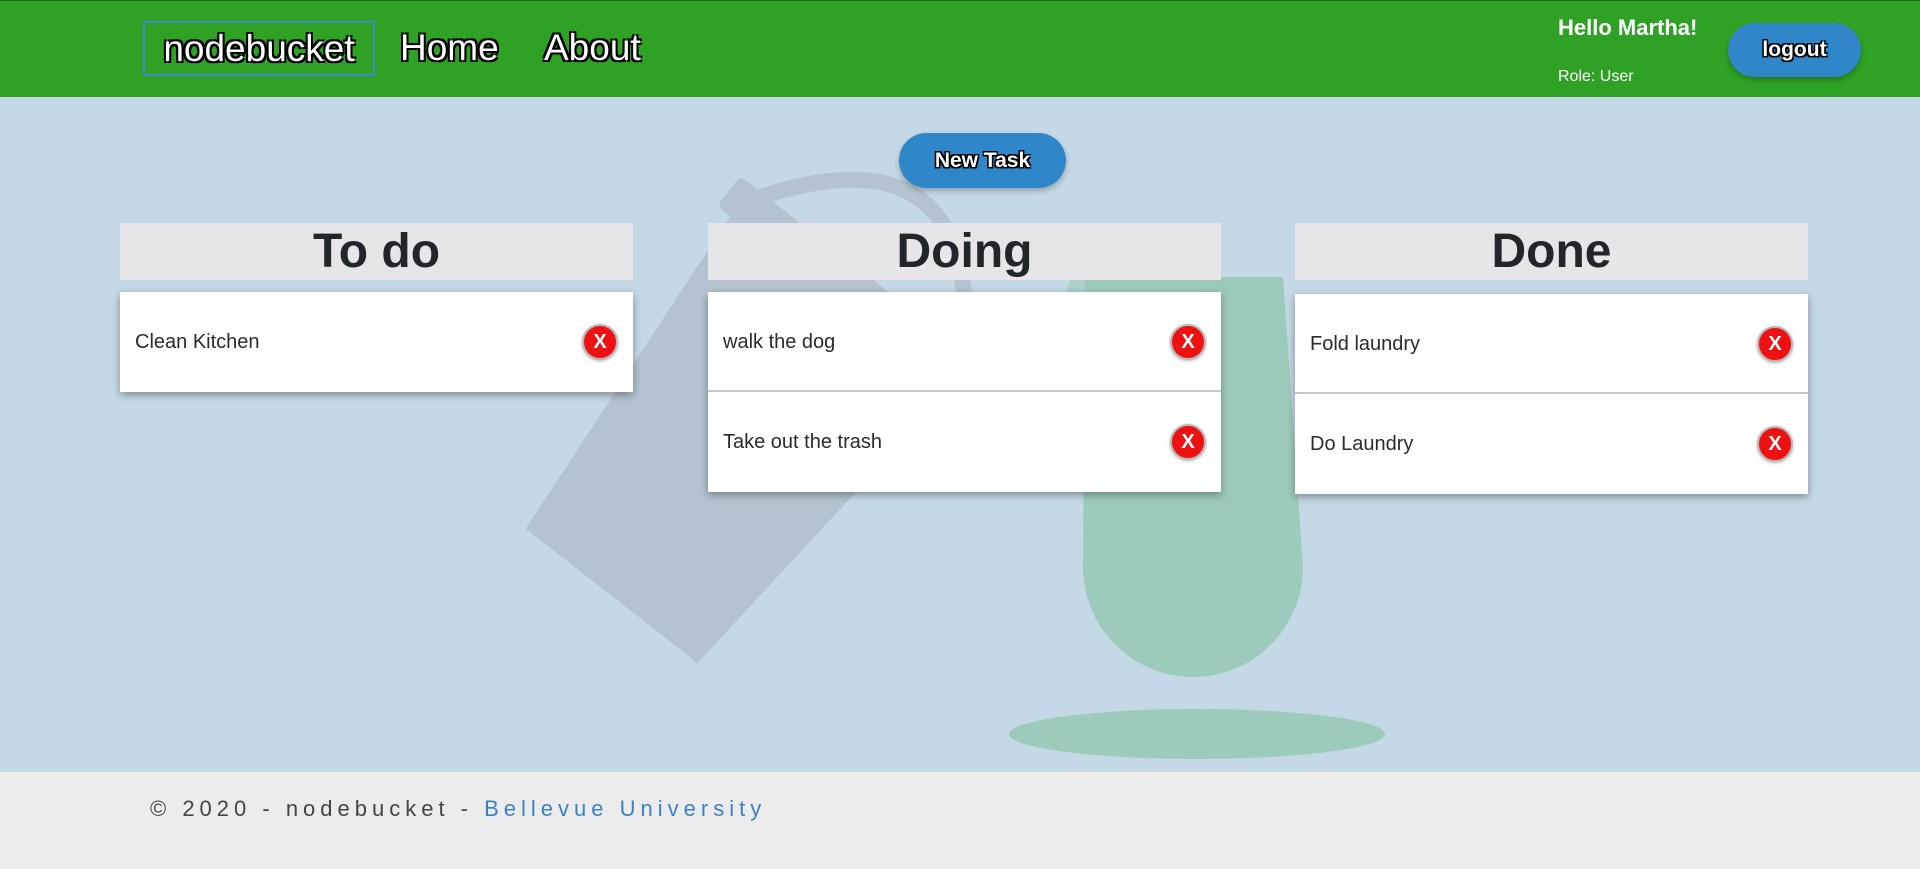 This screenshot has width=1920, height=869. I want to click on task-text: Take out the trash, so click(802, 442).